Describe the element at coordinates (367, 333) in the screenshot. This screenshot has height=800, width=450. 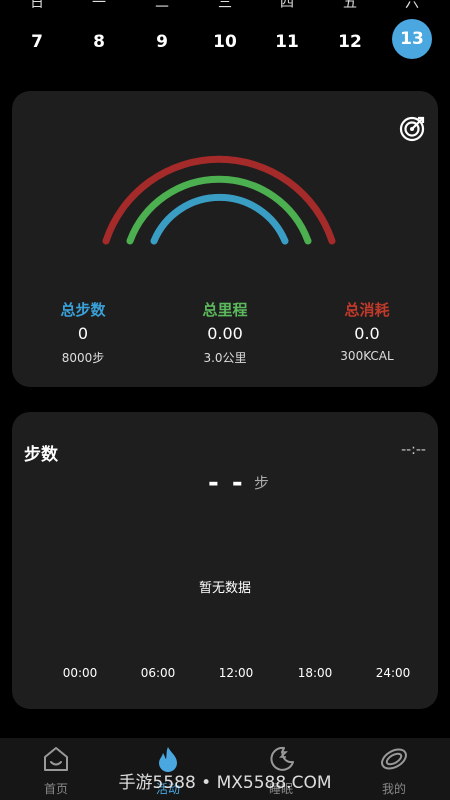
I see `calories-stat-value: 0.0` at that location.